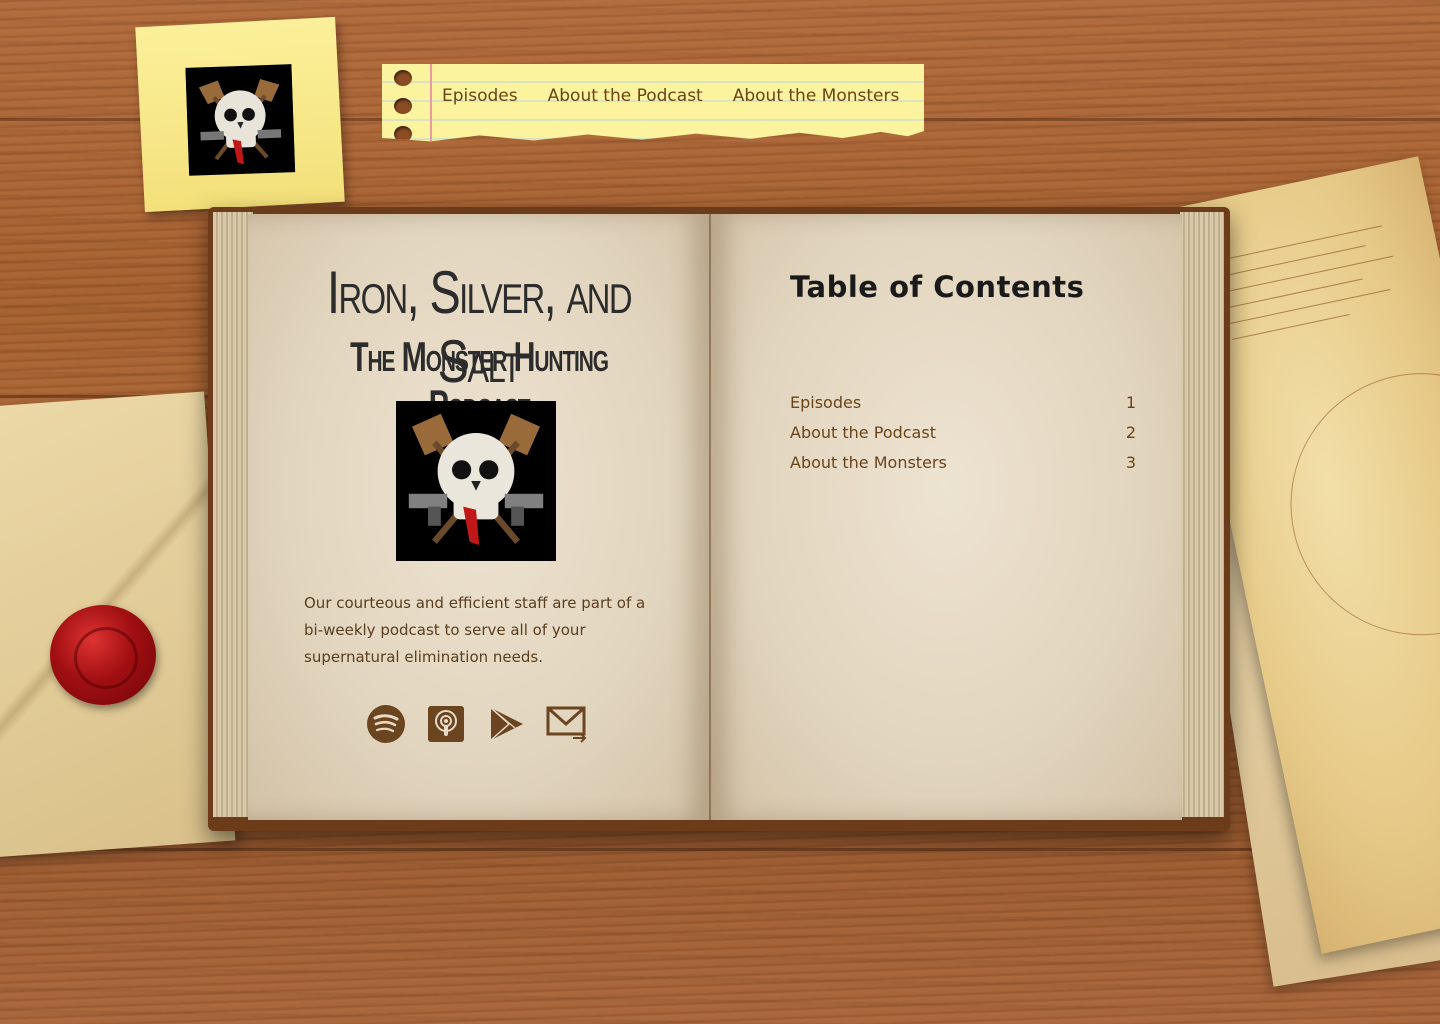  I want to click on page-edges-left, so click(233, 514).